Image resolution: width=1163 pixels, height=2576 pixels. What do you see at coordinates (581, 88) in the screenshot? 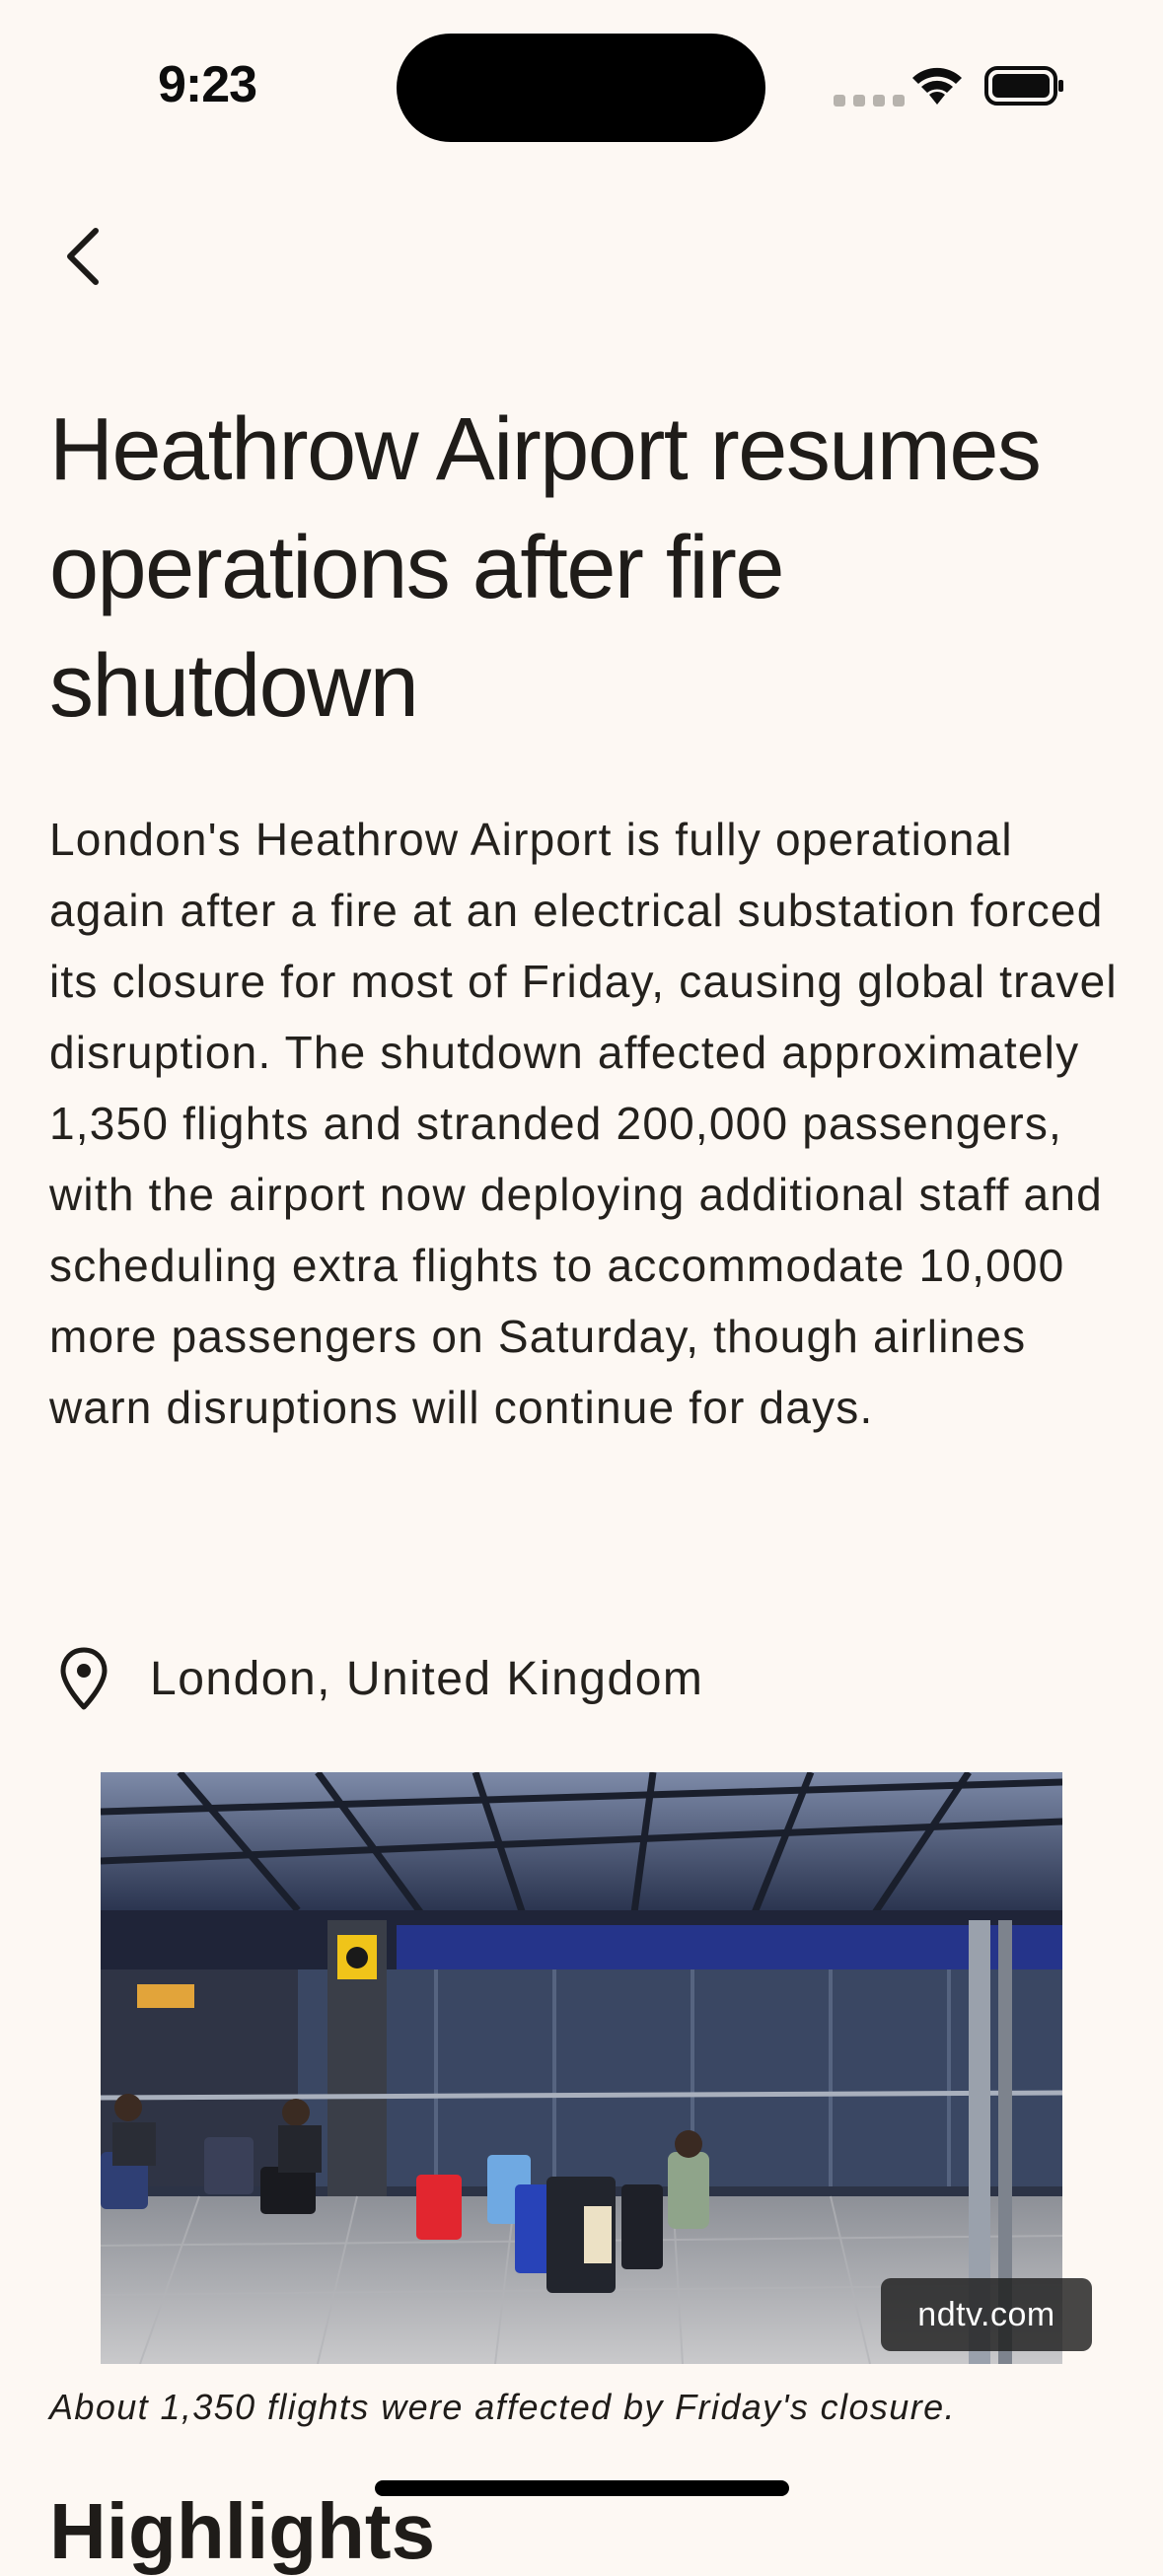
I see `dynamic-island` at bounding box center [581, 88].